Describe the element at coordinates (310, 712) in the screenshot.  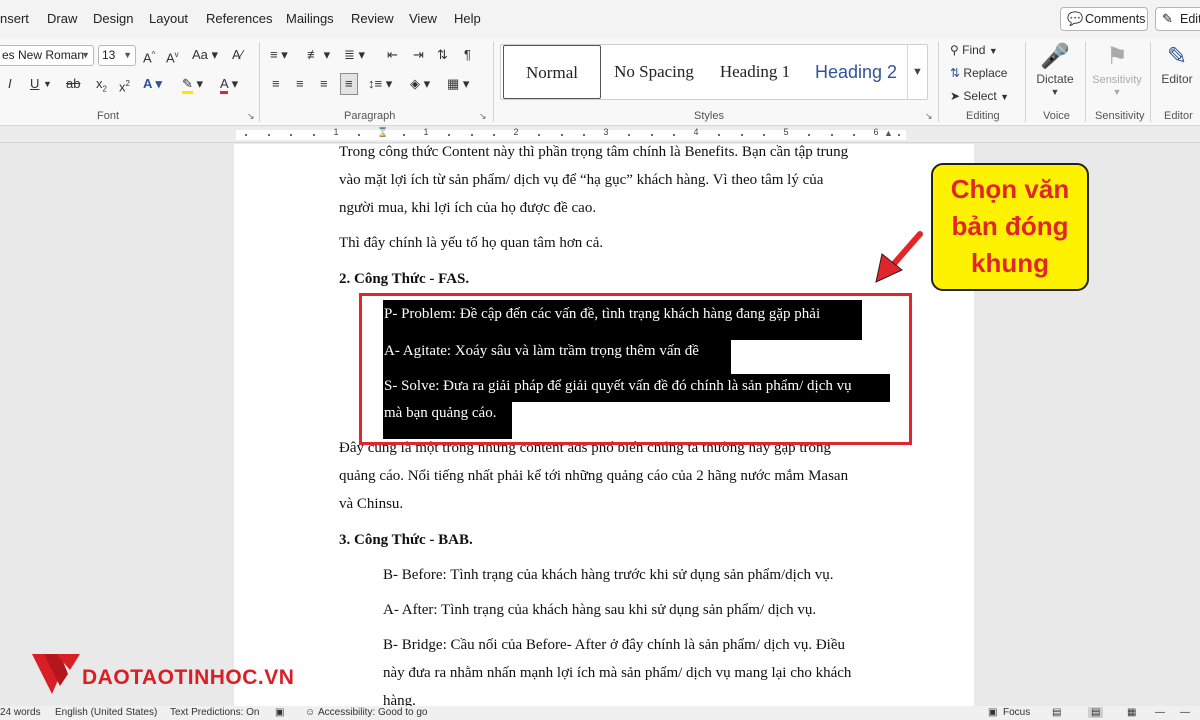
I see `accessibility-icon: ☺` at that location.